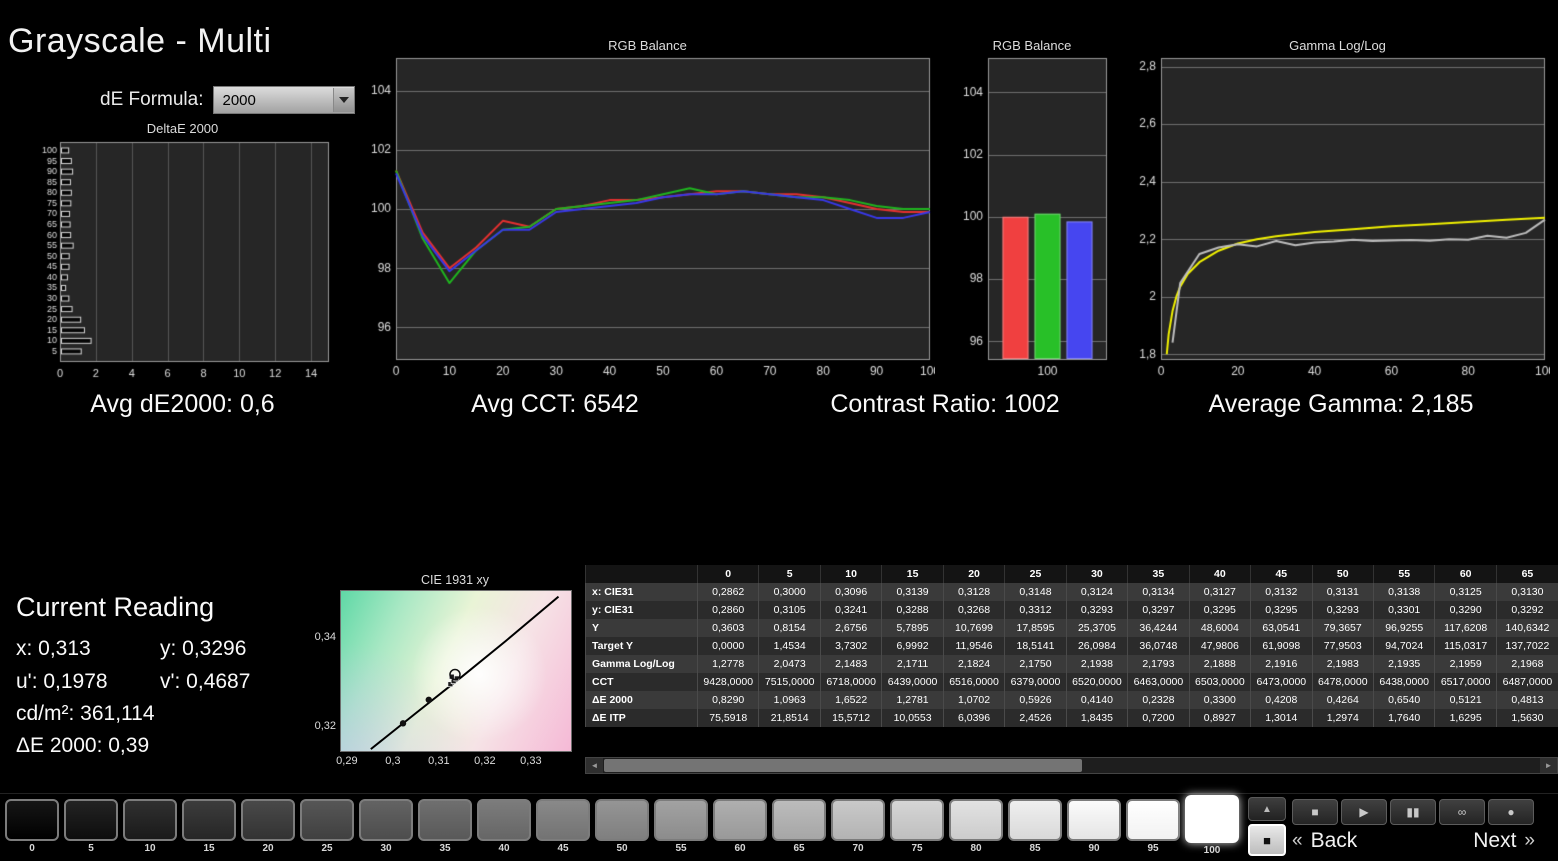 The width and height of the screenshot is (1558, 861). What do you see at coordinates (727, 664) in the screenshot?
I see `table-cell: 1,2778` at bounding box center [727, 664].